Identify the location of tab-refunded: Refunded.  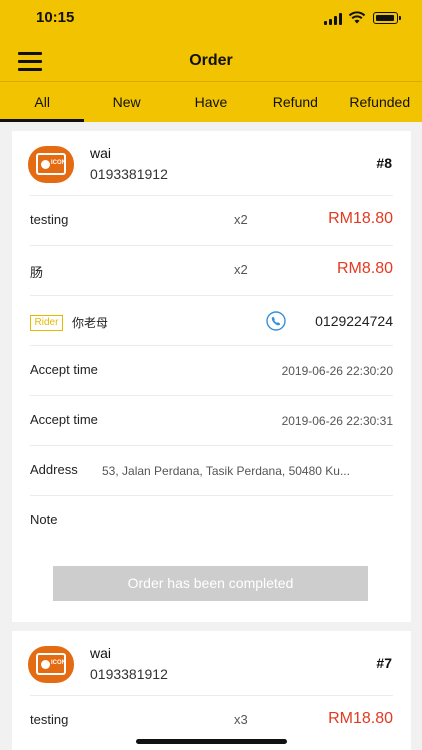
(380, 102).